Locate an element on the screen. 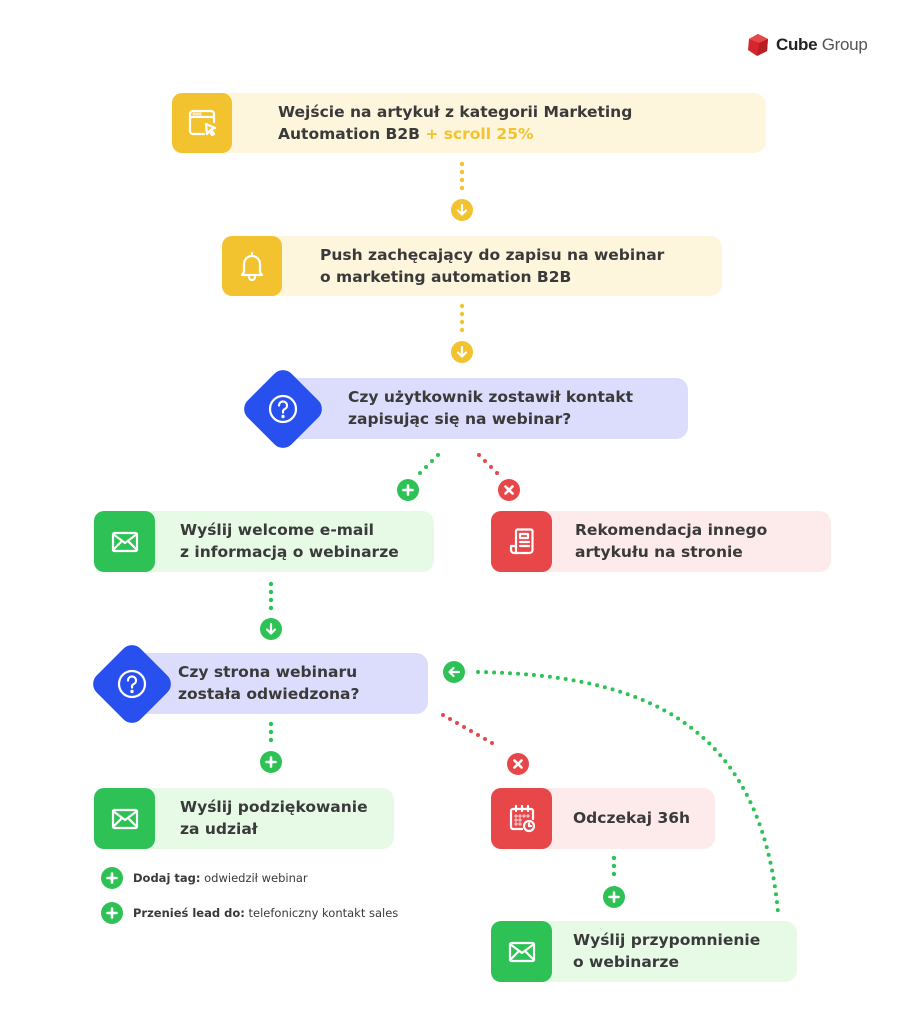 The image size is (924, 1024). step-entry-icon-box is located at coordinates (202, 123).